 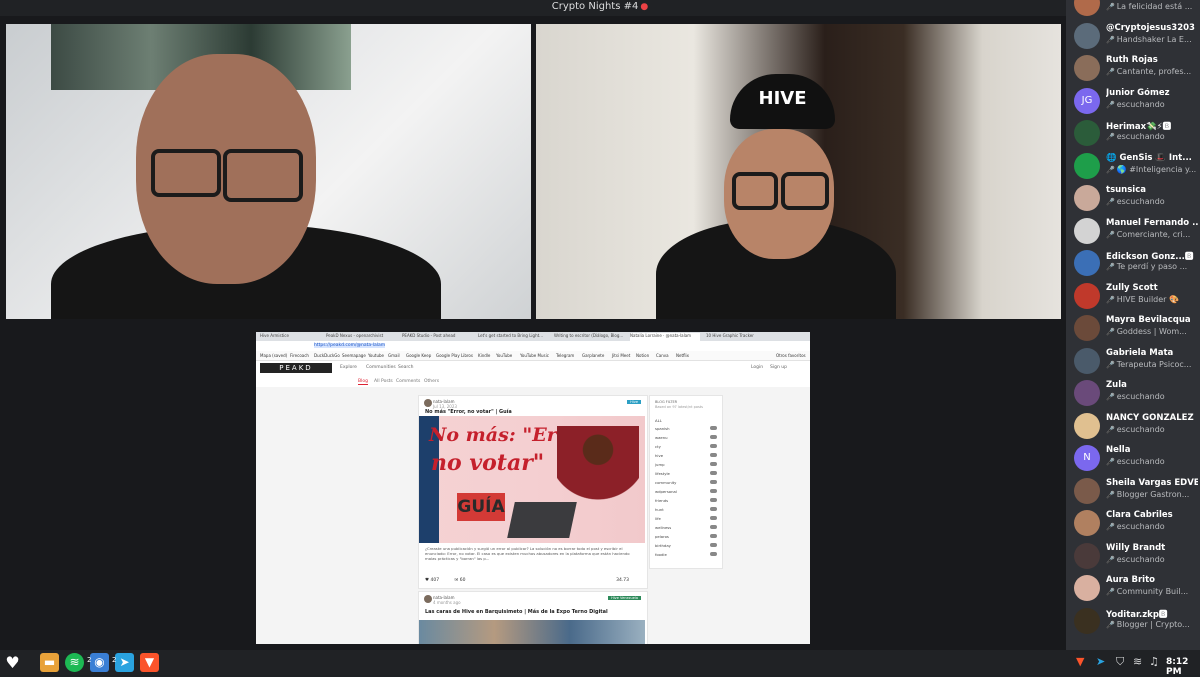 I want to click on participant-item: Zully Scott 🎤 HIVE Builder 🎨, so click(x=1136, y=296).